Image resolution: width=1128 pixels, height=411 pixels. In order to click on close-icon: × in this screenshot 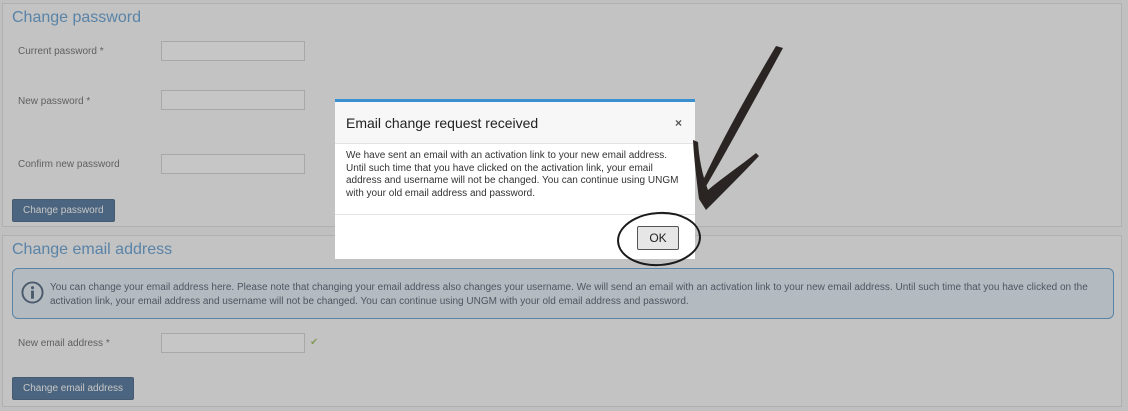, I will do `click(678, 123)`.